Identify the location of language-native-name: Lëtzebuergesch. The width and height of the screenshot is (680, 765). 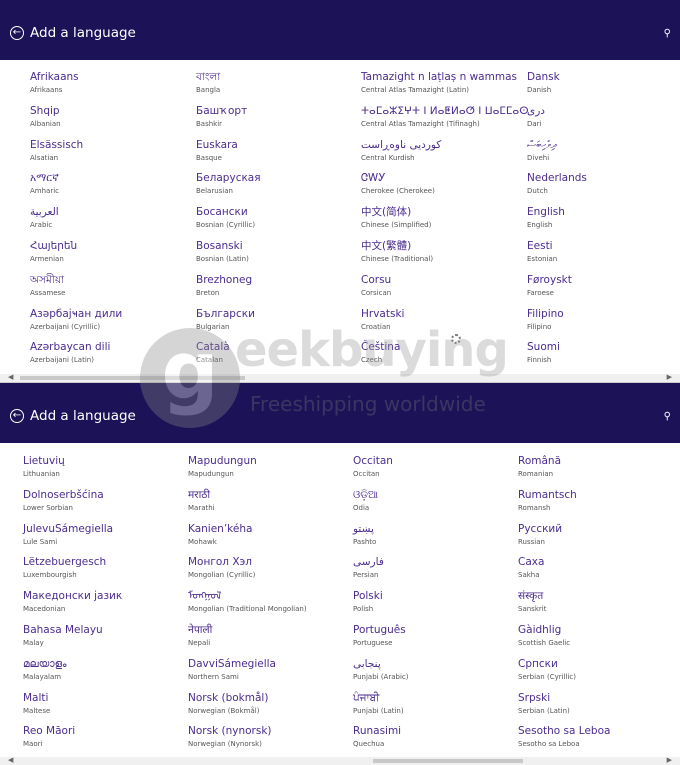
(65, 562).